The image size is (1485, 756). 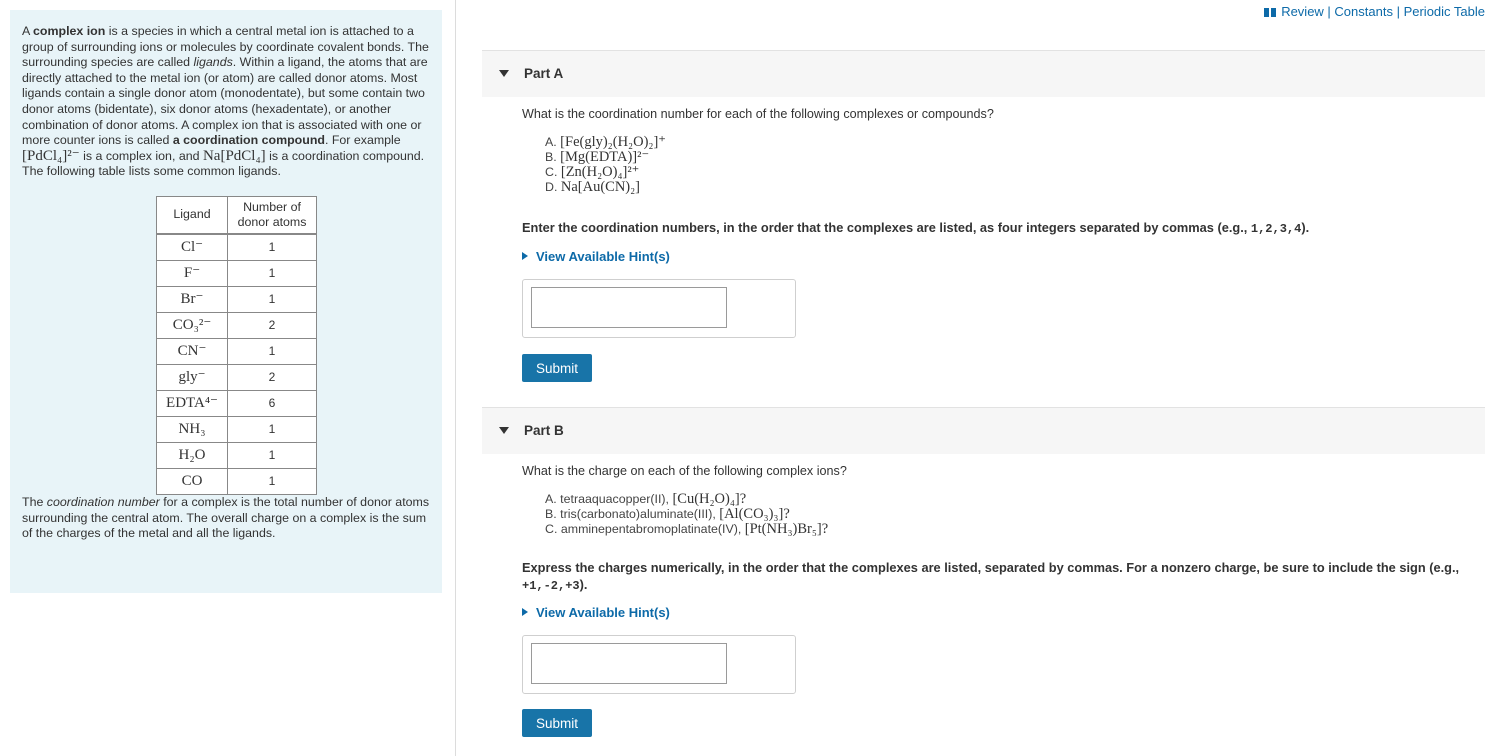 I want to click on list-item: D. Na[Au(CN)₂], so click(x=593, y=187).